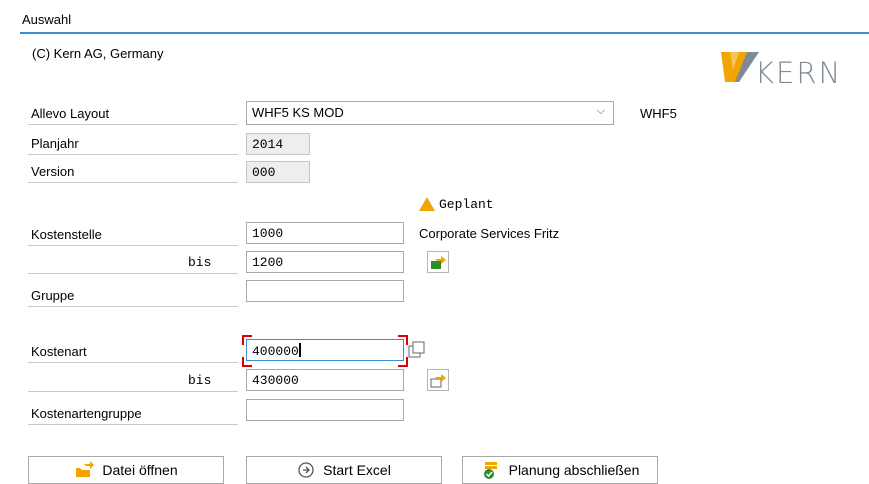 The height and width of the screenshot is (484, 869). I want to click on text-cursor, so click(299, 350).